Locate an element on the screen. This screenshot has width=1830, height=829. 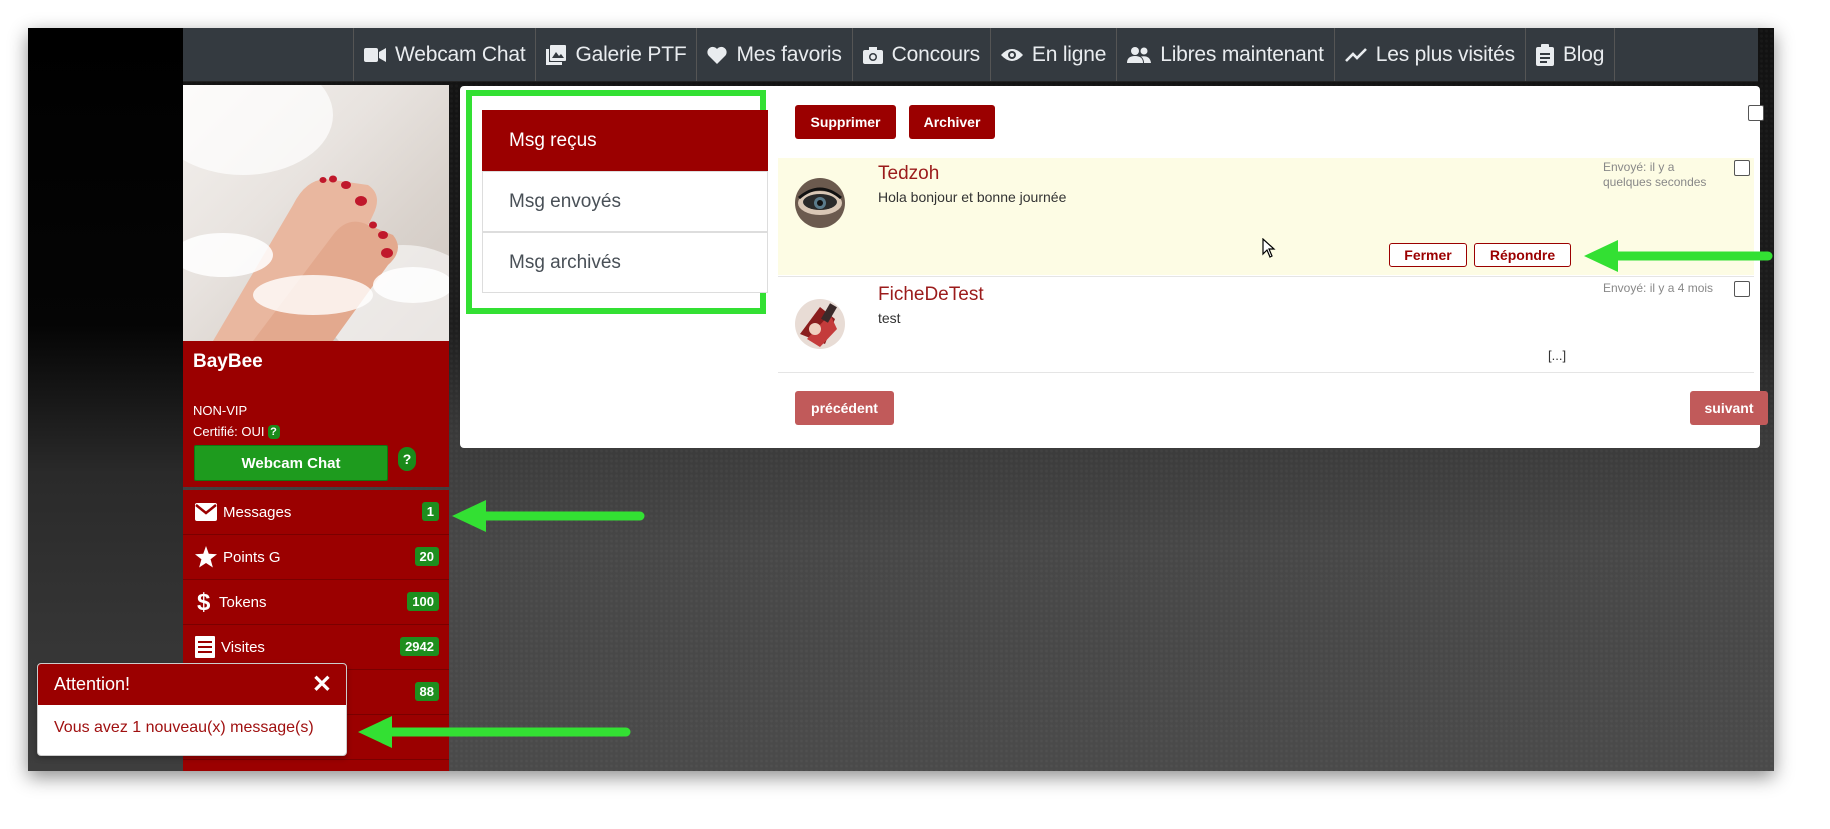
sidebar-item-label: Messages is located at coordinates (257, 512).